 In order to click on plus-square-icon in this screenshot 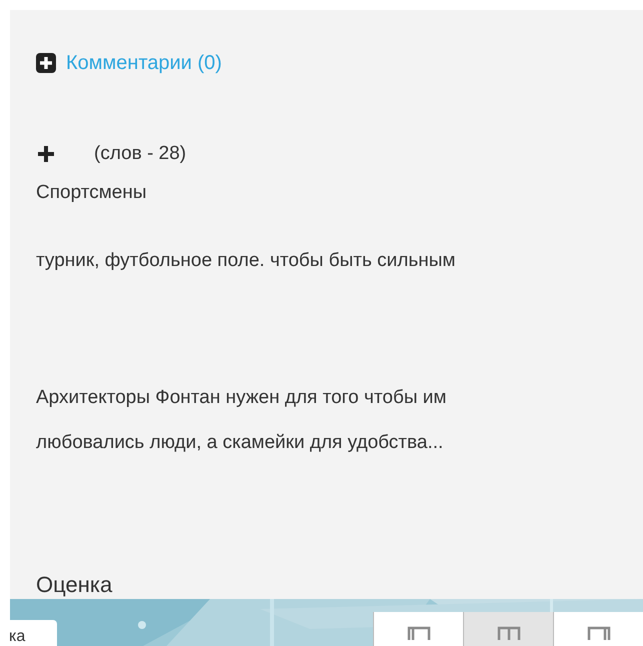, I will do `click(46, 63)`.